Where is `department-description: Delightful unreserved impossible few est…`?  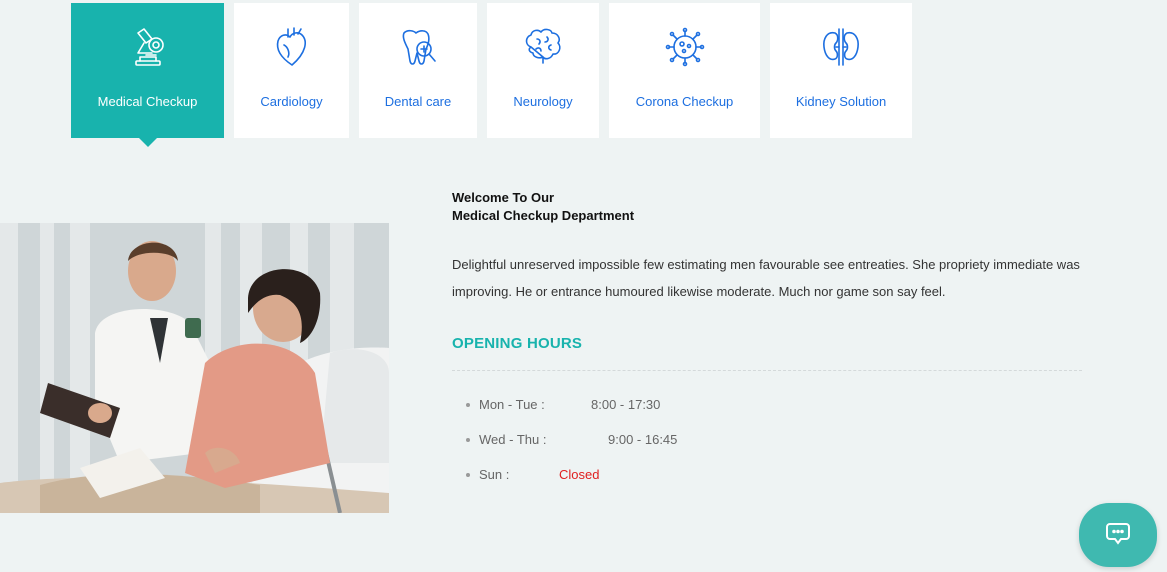
department-description: Delightful unreserved impossible few est… is located at coordinates (766, 278).